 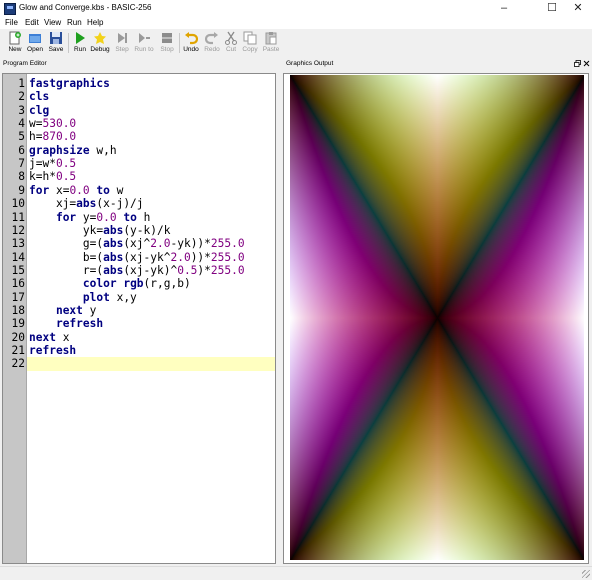 What do you see at coordinates (200, 257) in the screenshot?
I see `code-token: ))*` at bounding box center [200, 257].